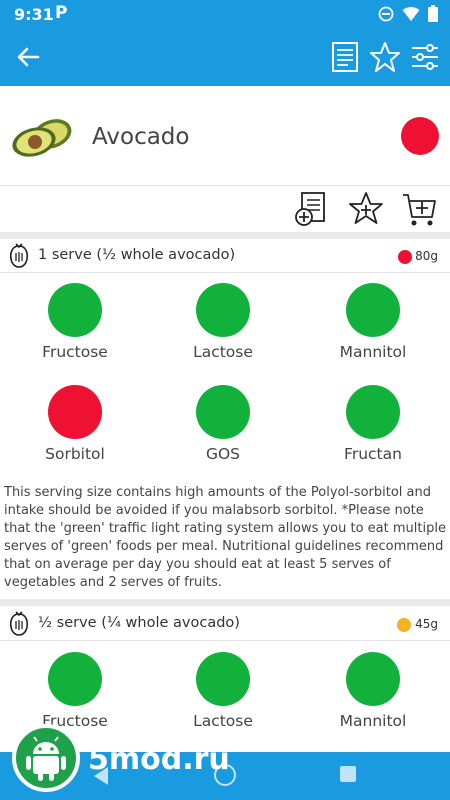 The height and width of the screenshot is (800, 450). What do you see at coordinates (139, 623) in the screenshot?
I see `serving-label: ½ serve (¼ whole avocado)` at bounding box center [139, 623].